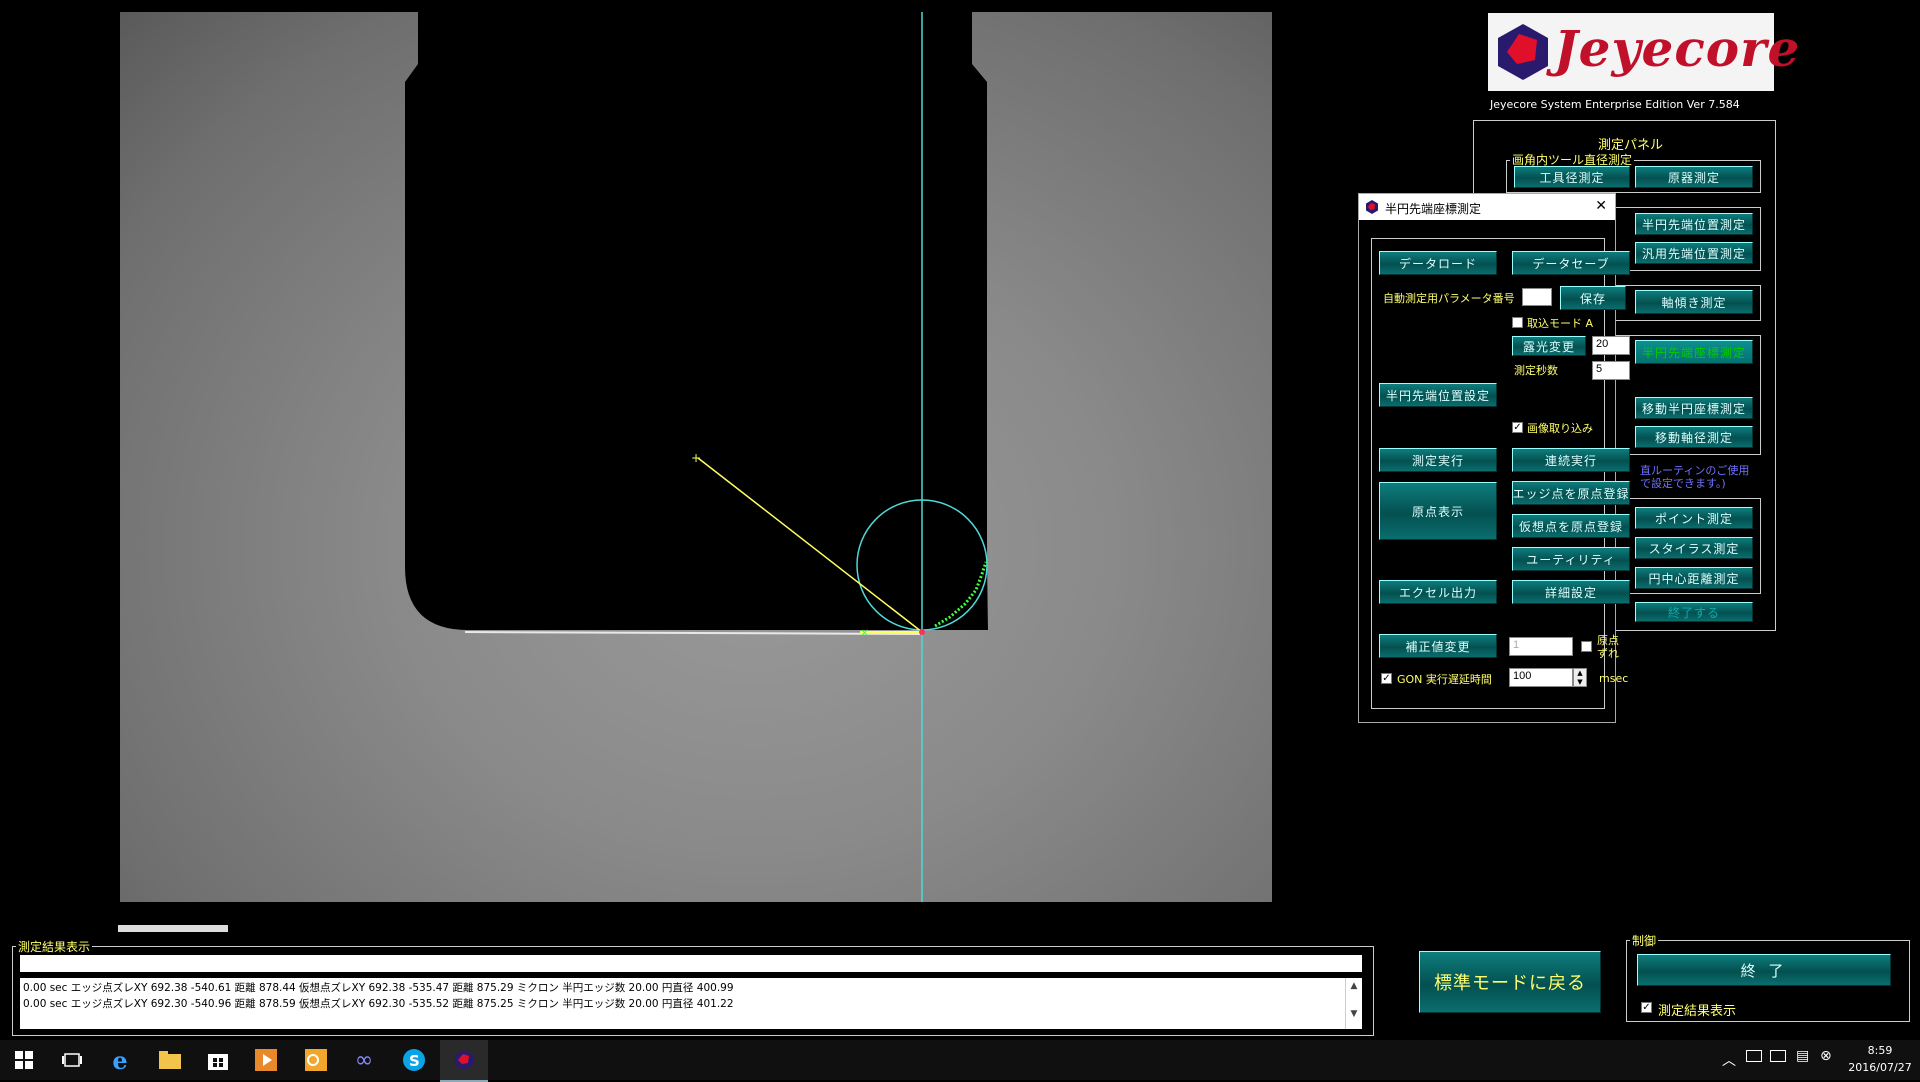 Image resolution: width=1920 pixels, height=1082 pixels. Describe the element at coordinates (1571, 592) in the screenshot. I see `detail-setting-button: 詳細設定` at that location.